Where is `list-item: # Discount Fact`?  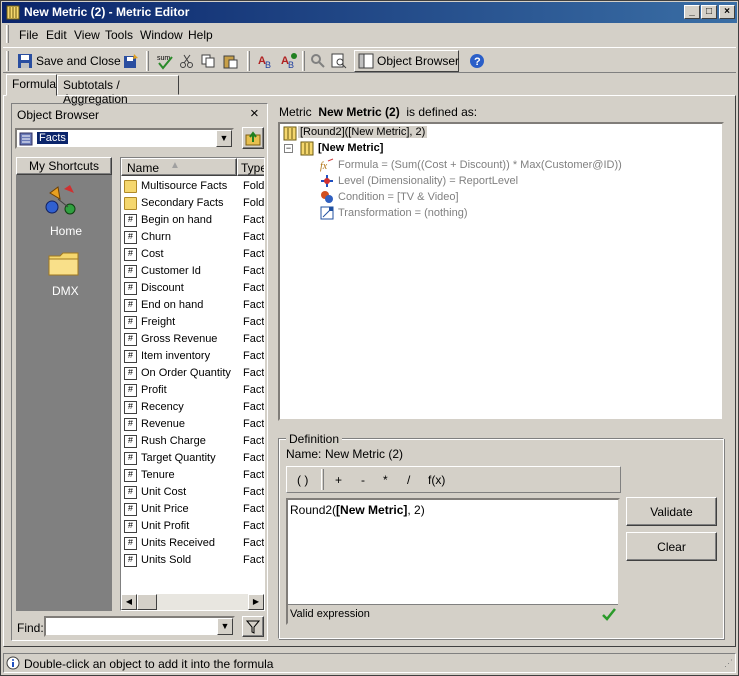 list-item: # Discount Fact is located at coordinates (193, 288).